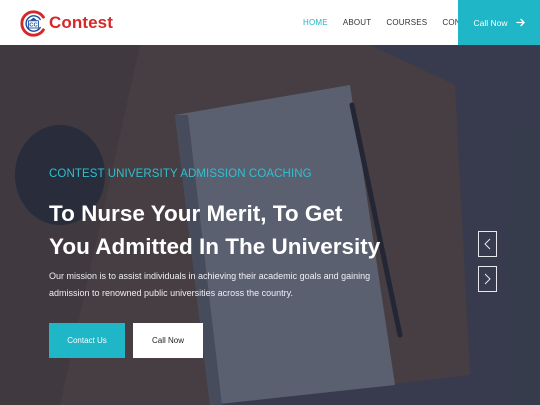  I want to click on svg-text: CC, so click(33, 25).